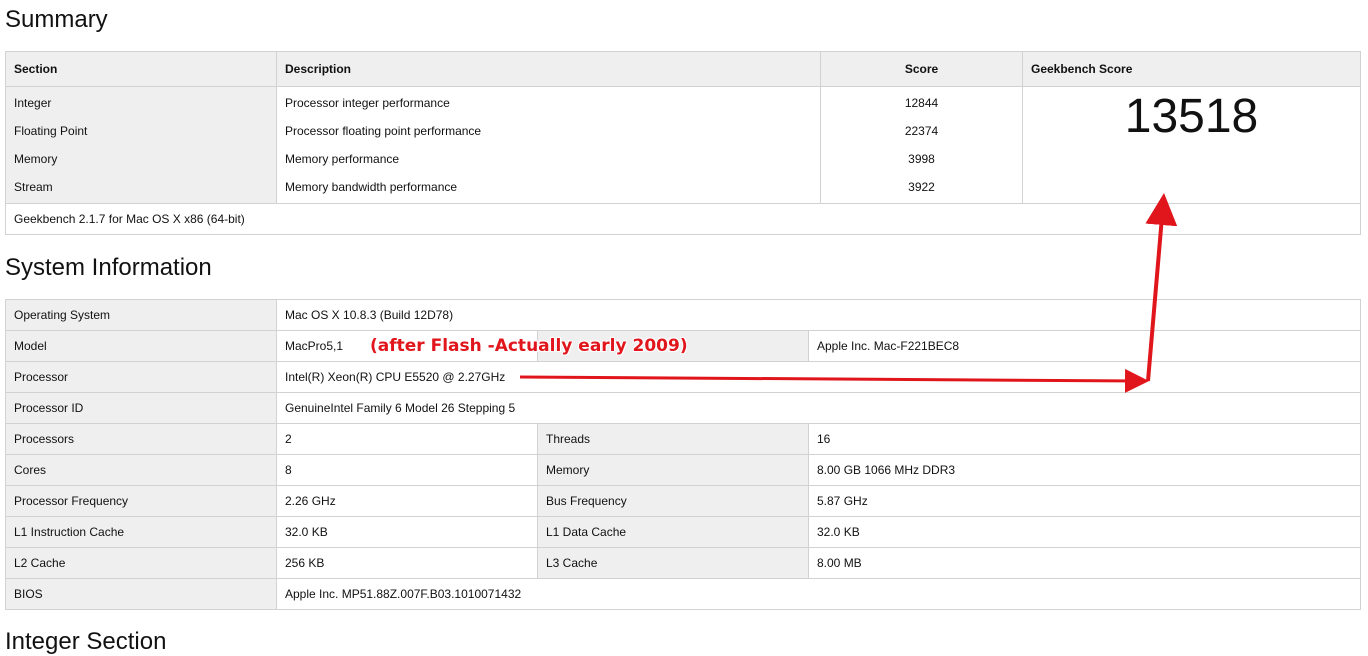 This screenshot has height=656, width=1368. What do you see at coordinates (818, 315) in the screenshot?
I see `info-value: Mac OS X 10.8.3 (Build 12D78)` at bounding box center [818, 315].